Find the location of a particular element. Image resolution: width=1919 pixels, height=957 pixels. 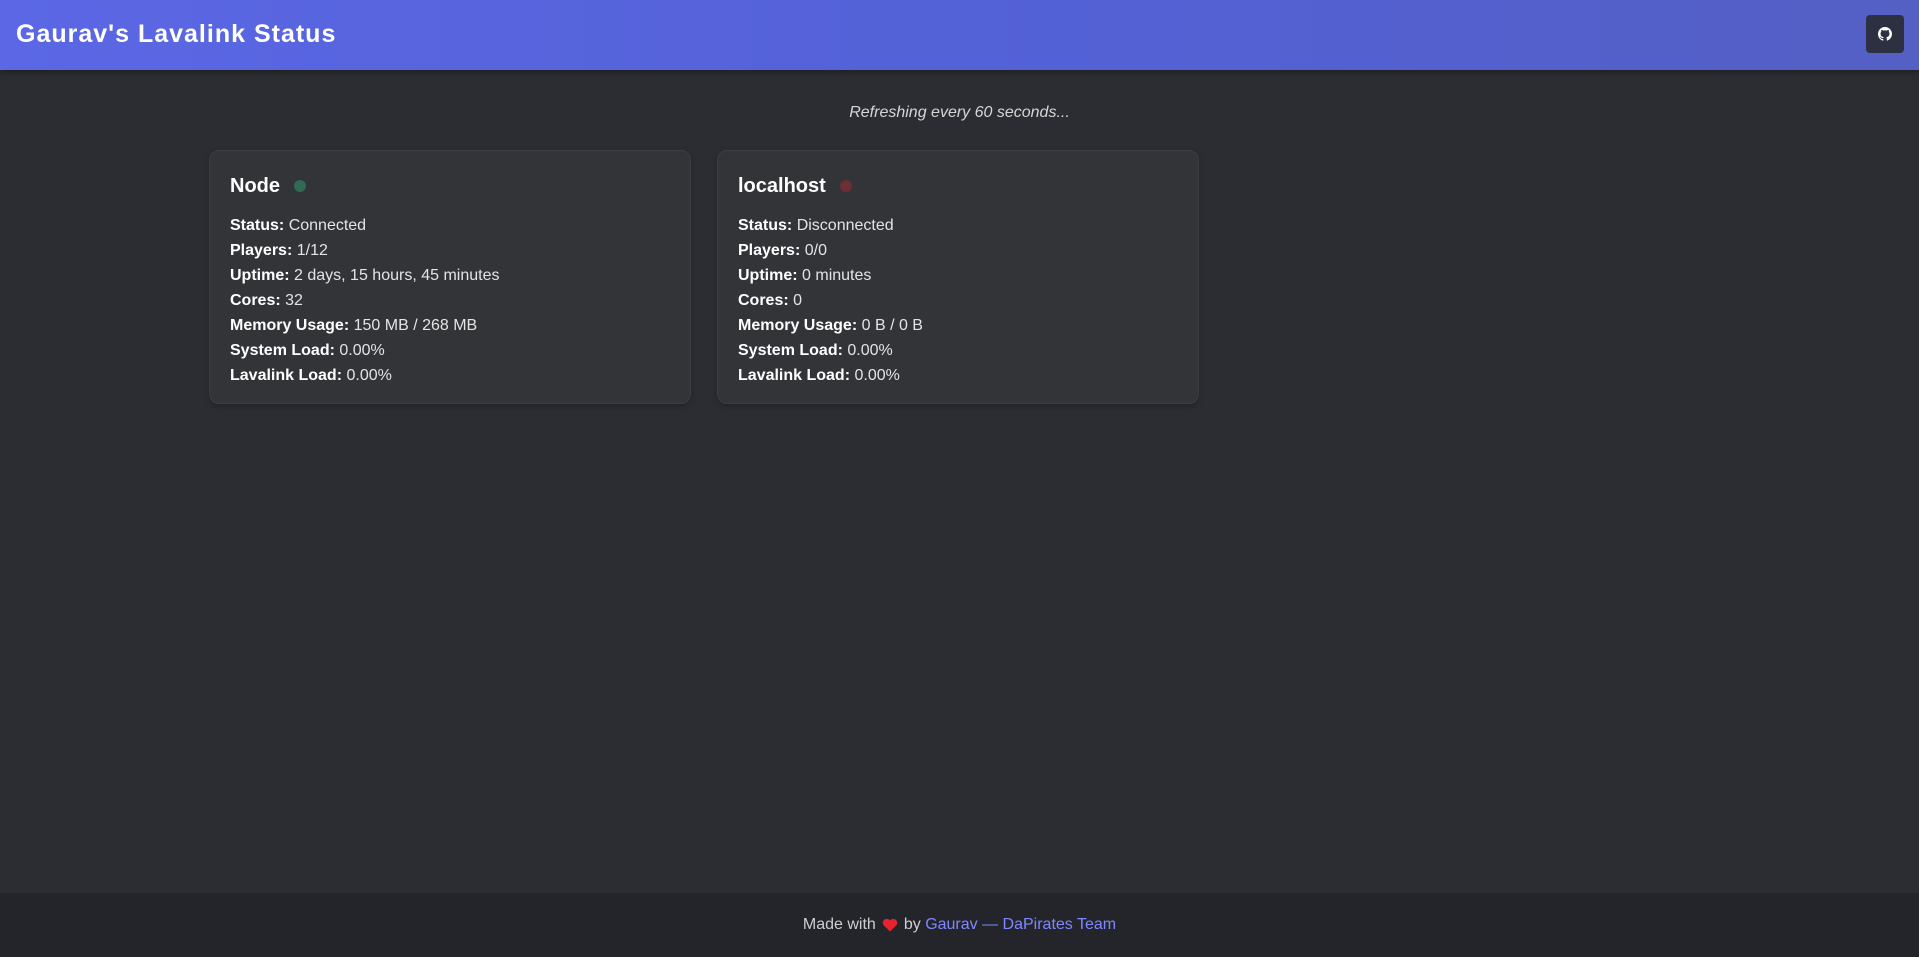

stat-memory: Memory Usage: 0 B / 0 B is located at coordinates (830, 325).